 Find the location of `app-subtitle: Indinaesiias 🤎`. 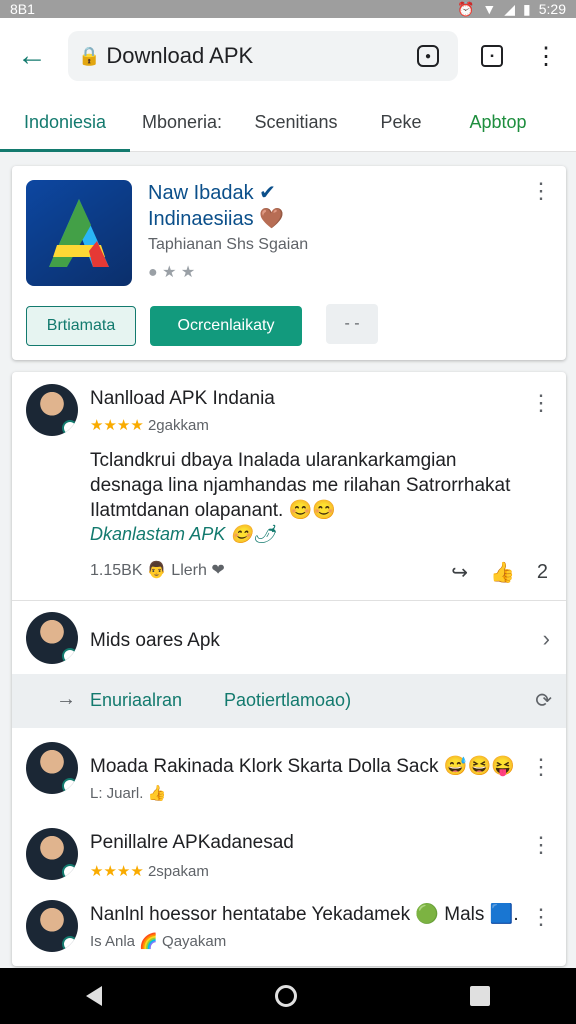

app-subtitle: Indinaesiias 🤎 is located at coordinates (216, 219).